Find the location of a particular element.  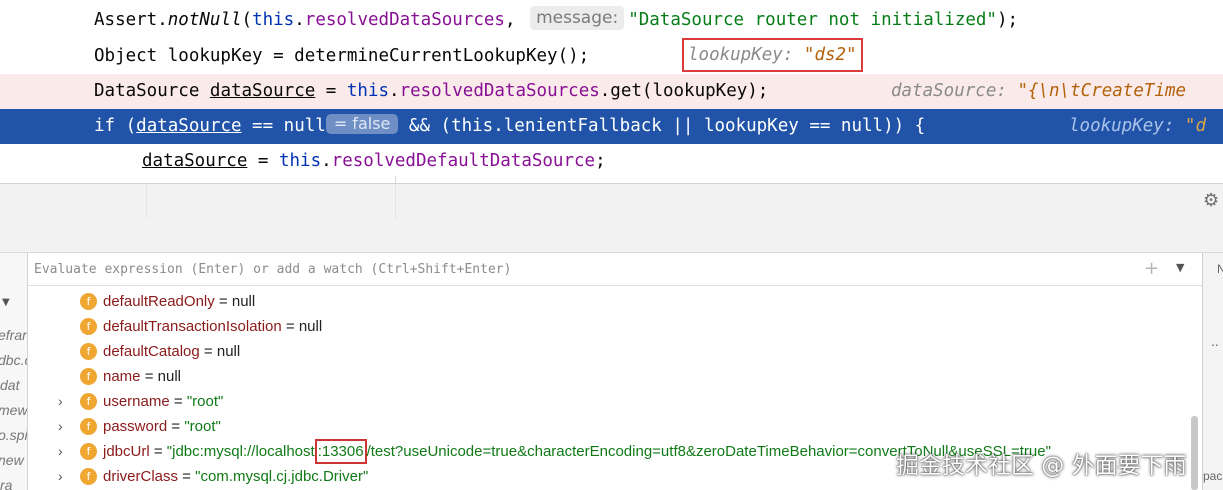

side-panel-label: .. is located at coordinates (1215, 341).